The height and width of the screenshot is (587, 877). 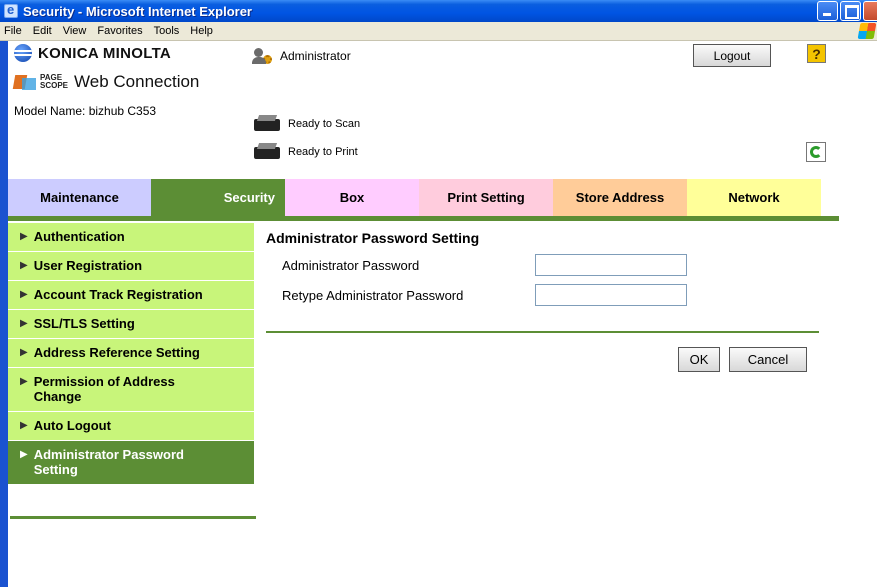 I want to click on scan-status-label: Ready to Scan, so click(x=324, y=124).